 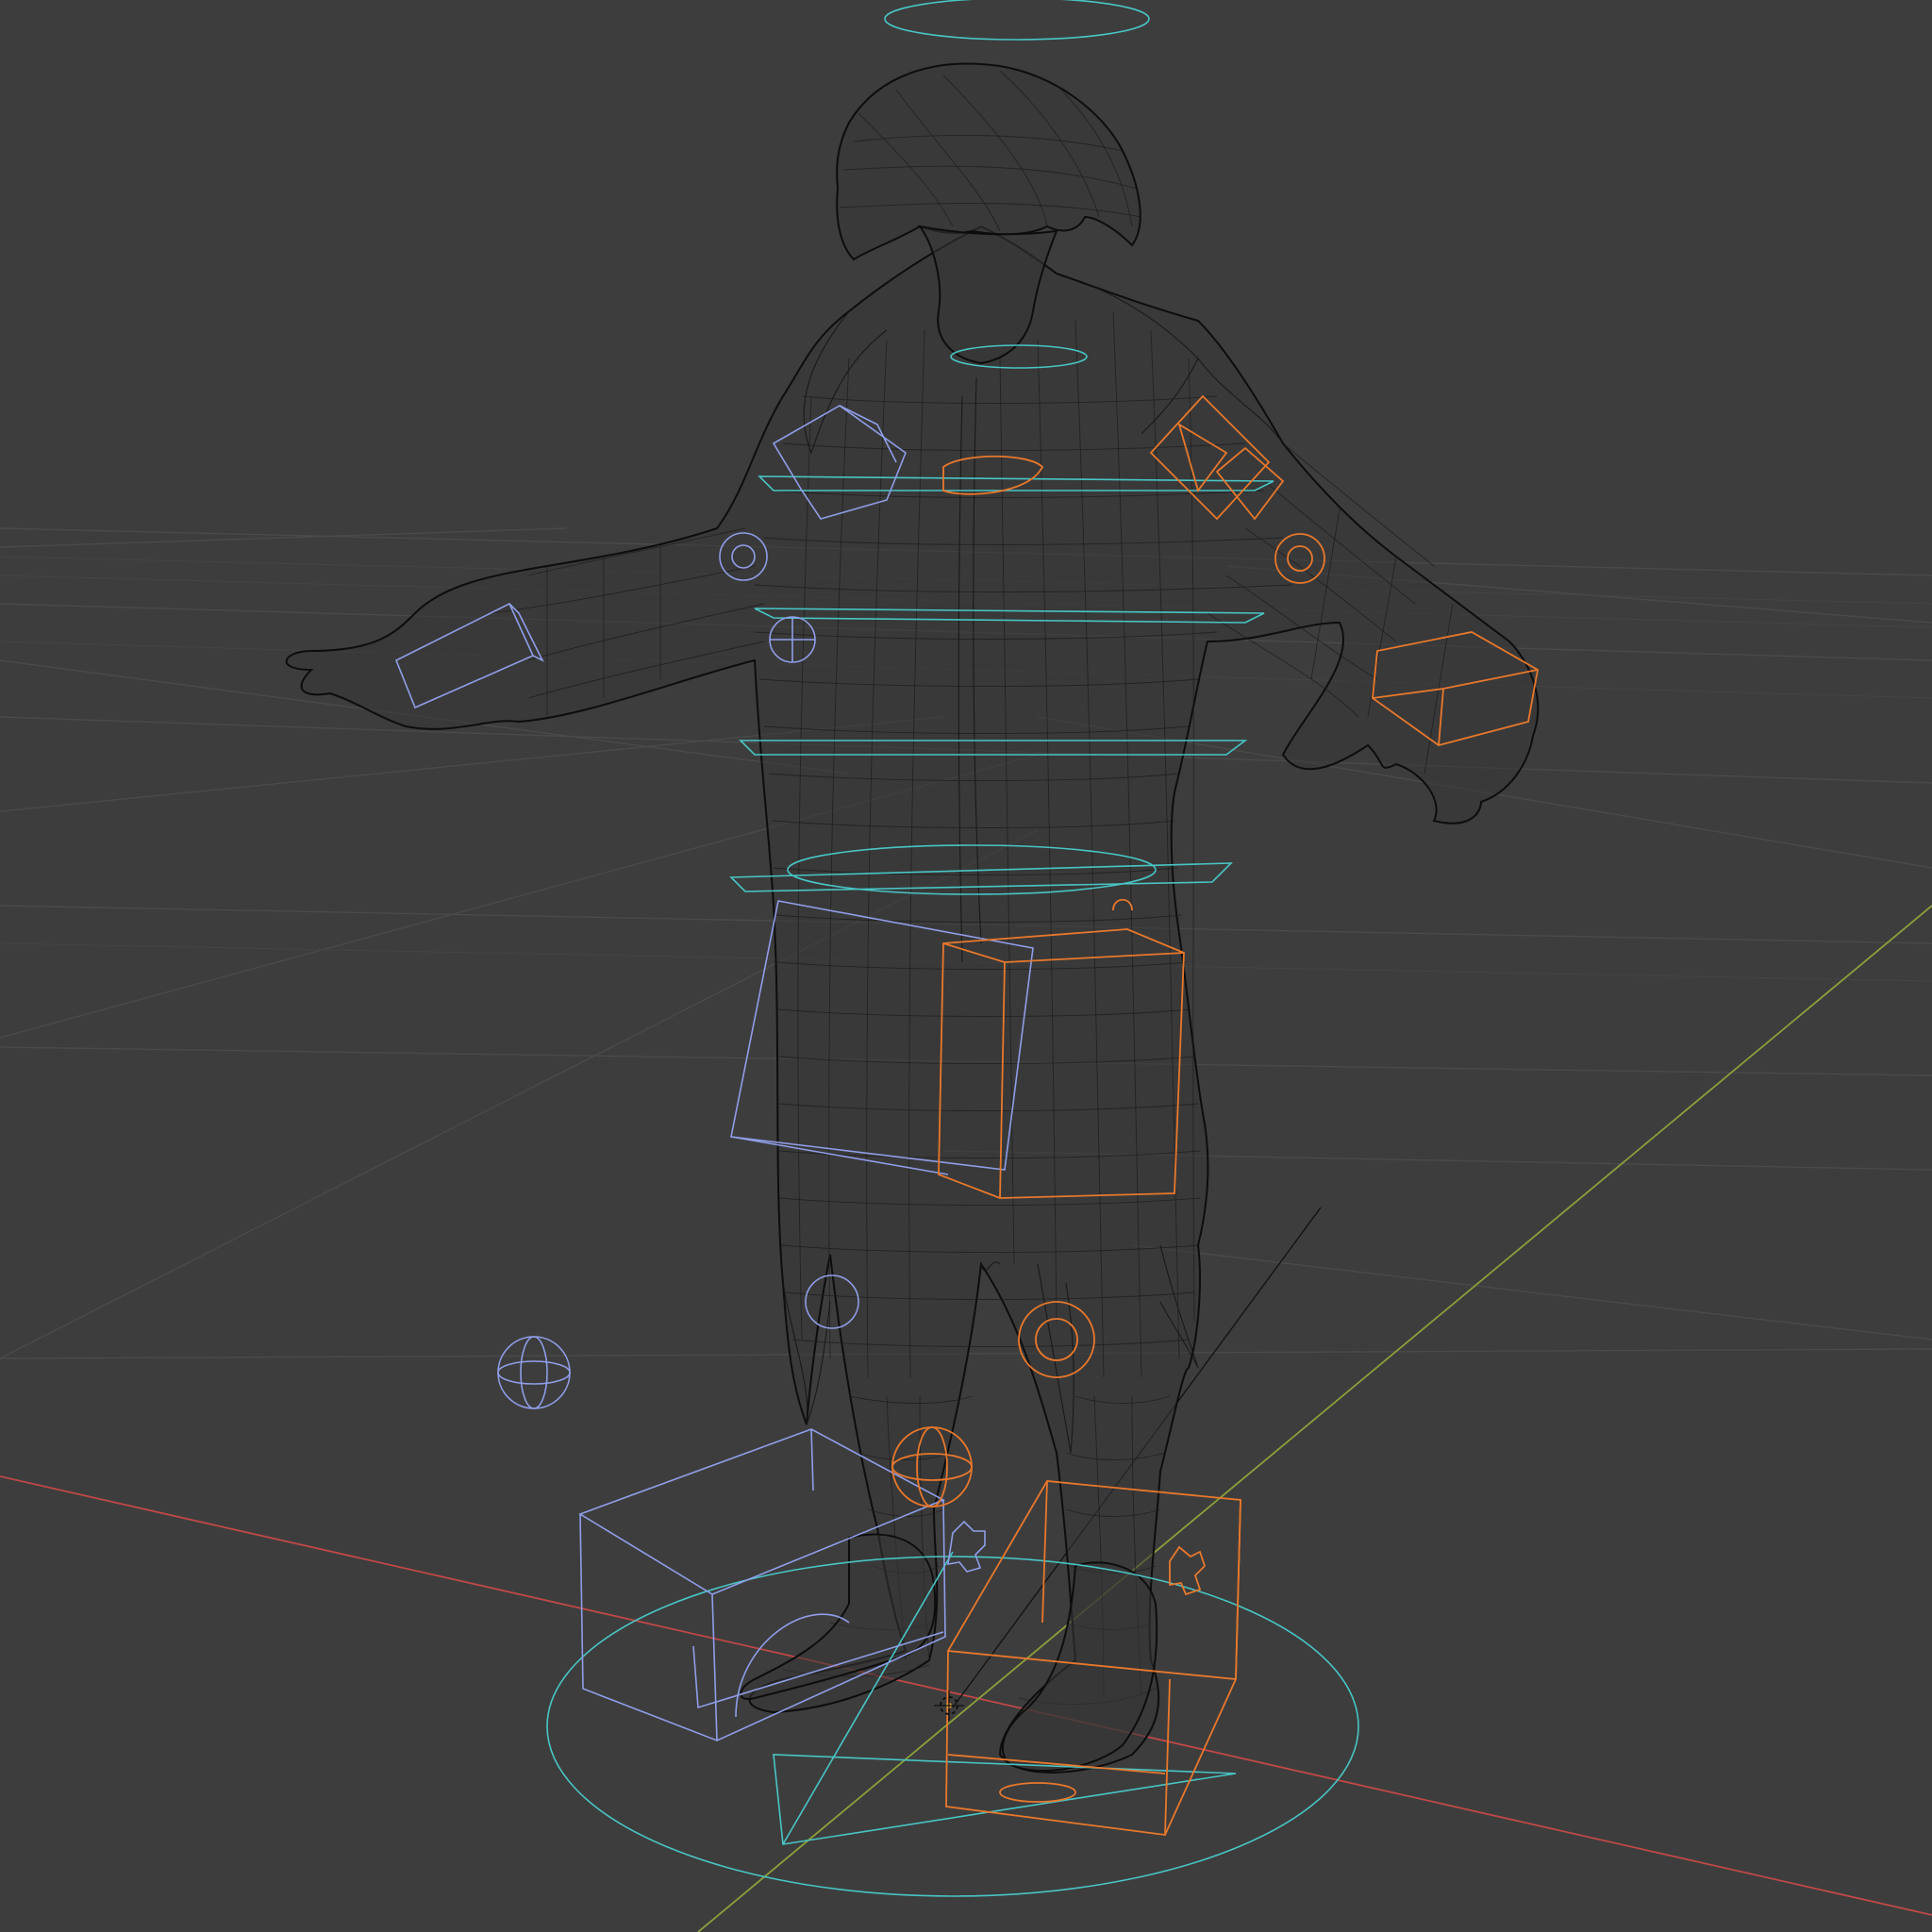 I want to click on left-knee-target-sphere, so click(x=534, y=1373).